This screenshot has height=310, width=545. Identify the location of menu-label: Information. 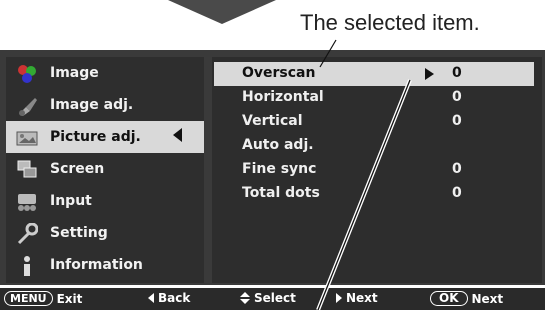
(96, 265).